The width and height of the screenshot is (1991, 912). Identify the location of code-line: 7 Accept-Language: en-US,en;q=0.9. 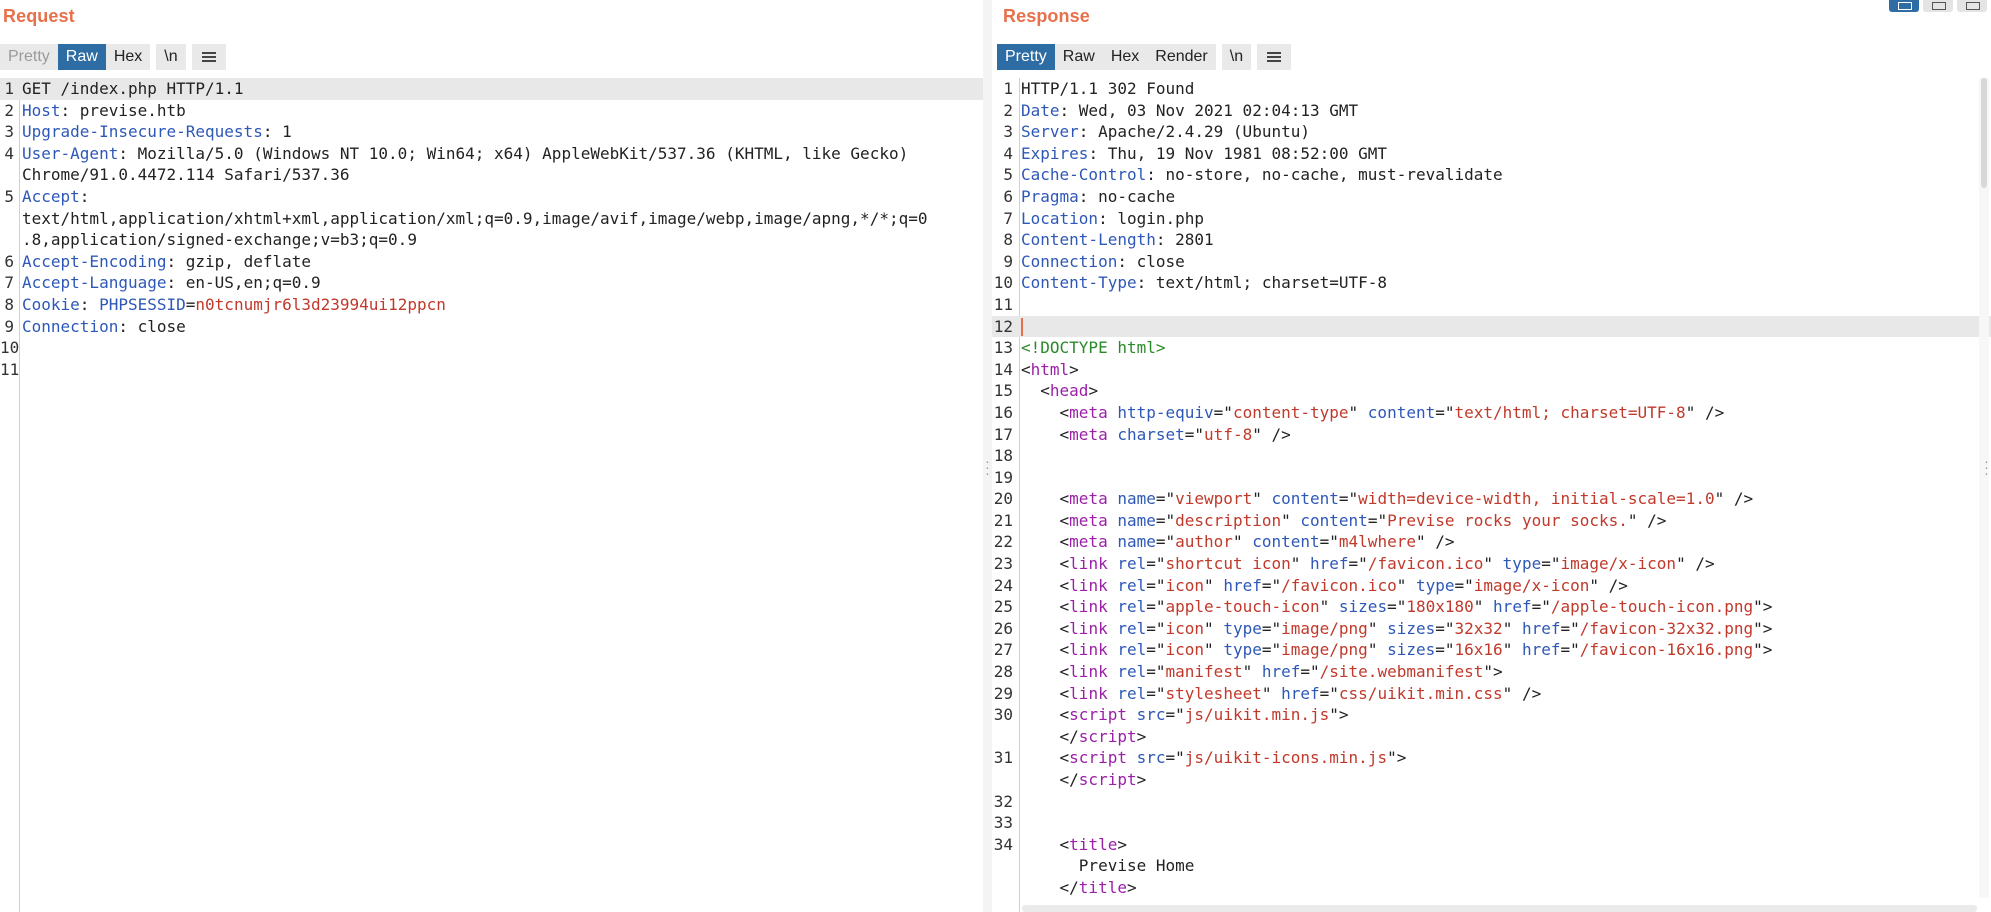
(491, 283).